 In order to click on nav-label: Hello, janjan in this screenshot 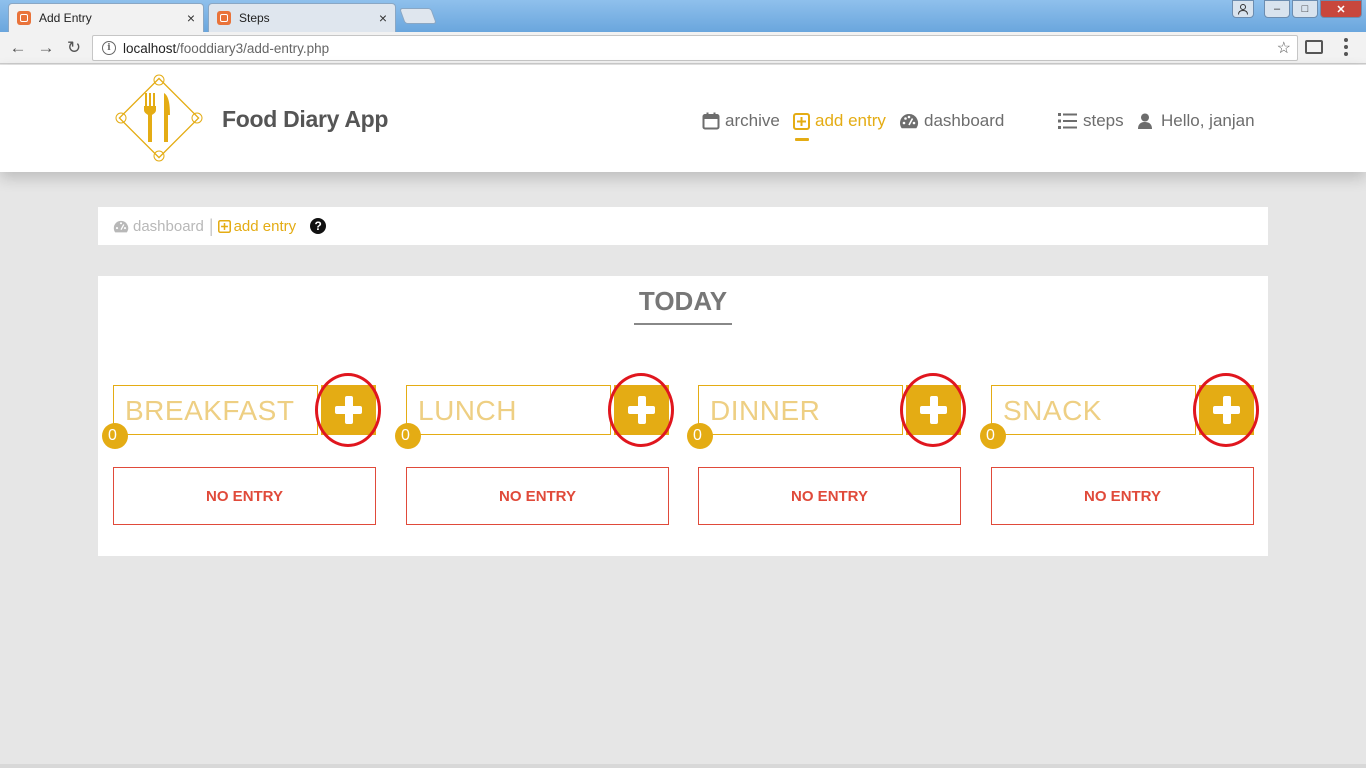, I will do `click(1208, 120)`.